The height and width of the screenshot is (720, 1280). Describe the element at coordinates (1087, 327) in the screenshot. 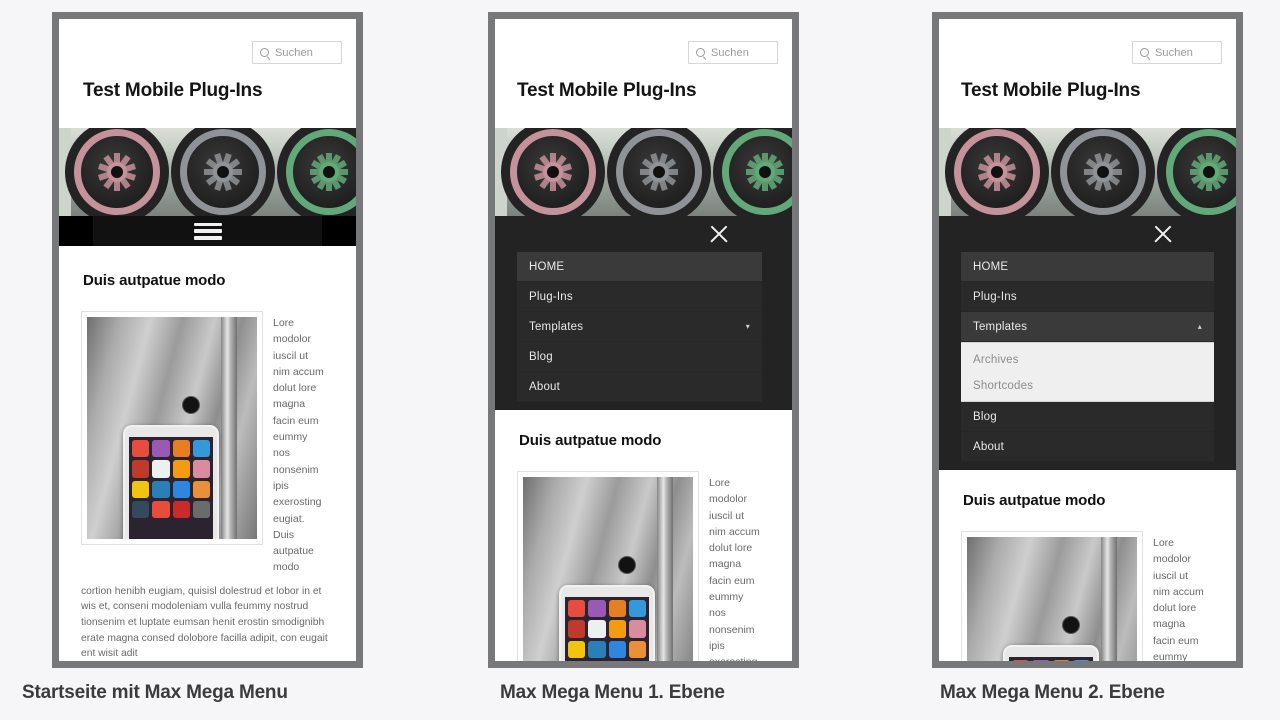

I see `menu-item-templates: Templates ▴` at that location.